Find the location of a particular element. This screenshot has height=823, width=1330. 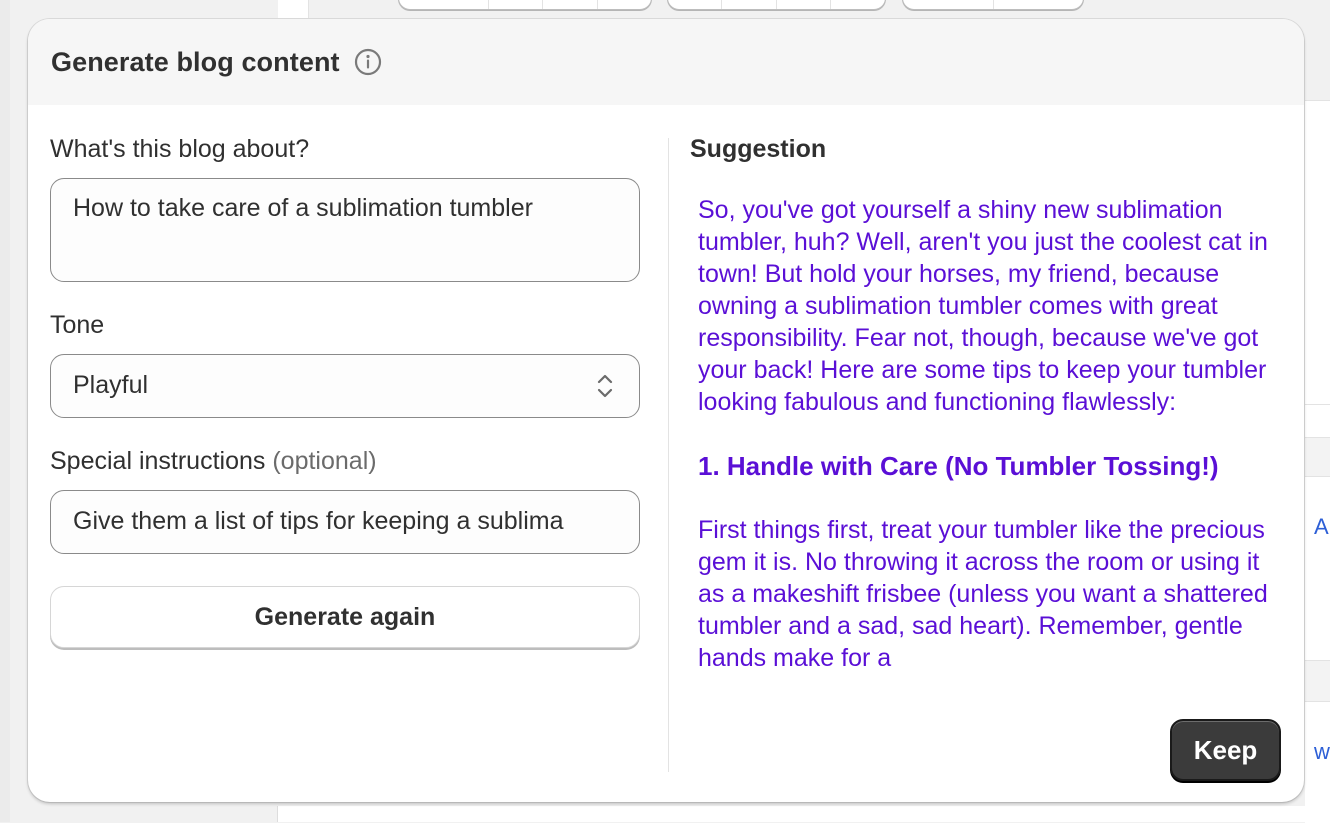

column-divider is located at coordinates (668, 455).